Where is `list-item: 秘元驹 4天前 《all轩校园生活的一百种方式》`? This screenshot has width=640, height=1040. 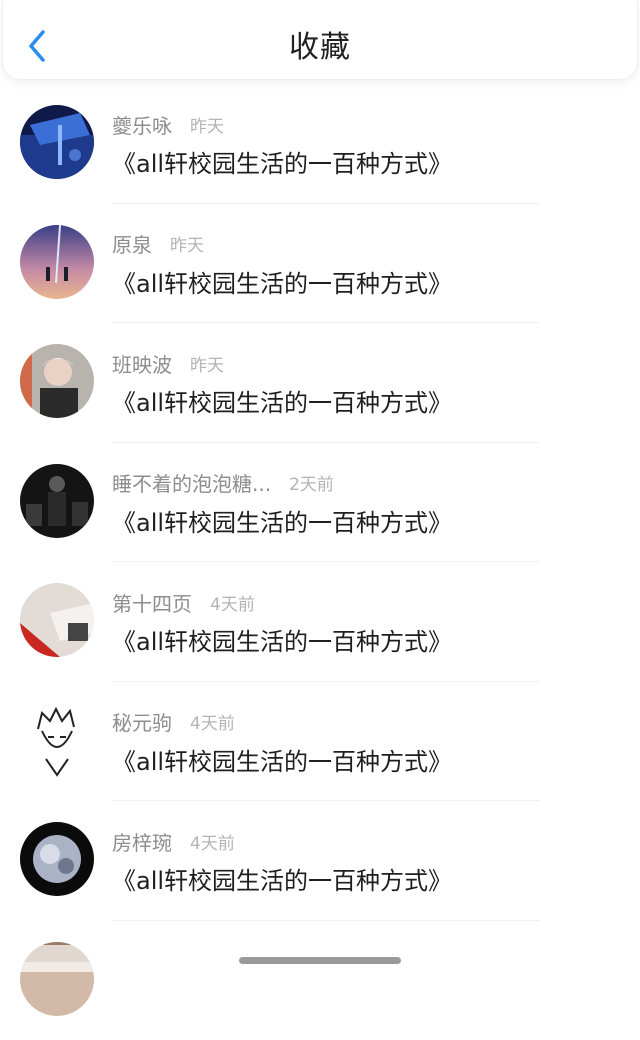 list-item: 秘元驹 4天前 《all轩校园生活的一百种方式》 is located at coordinates (320, 742).